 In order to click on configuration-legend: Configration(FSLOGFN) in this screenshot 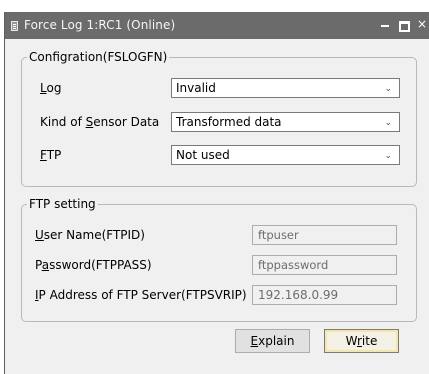, I will do `click(98, 57)`.